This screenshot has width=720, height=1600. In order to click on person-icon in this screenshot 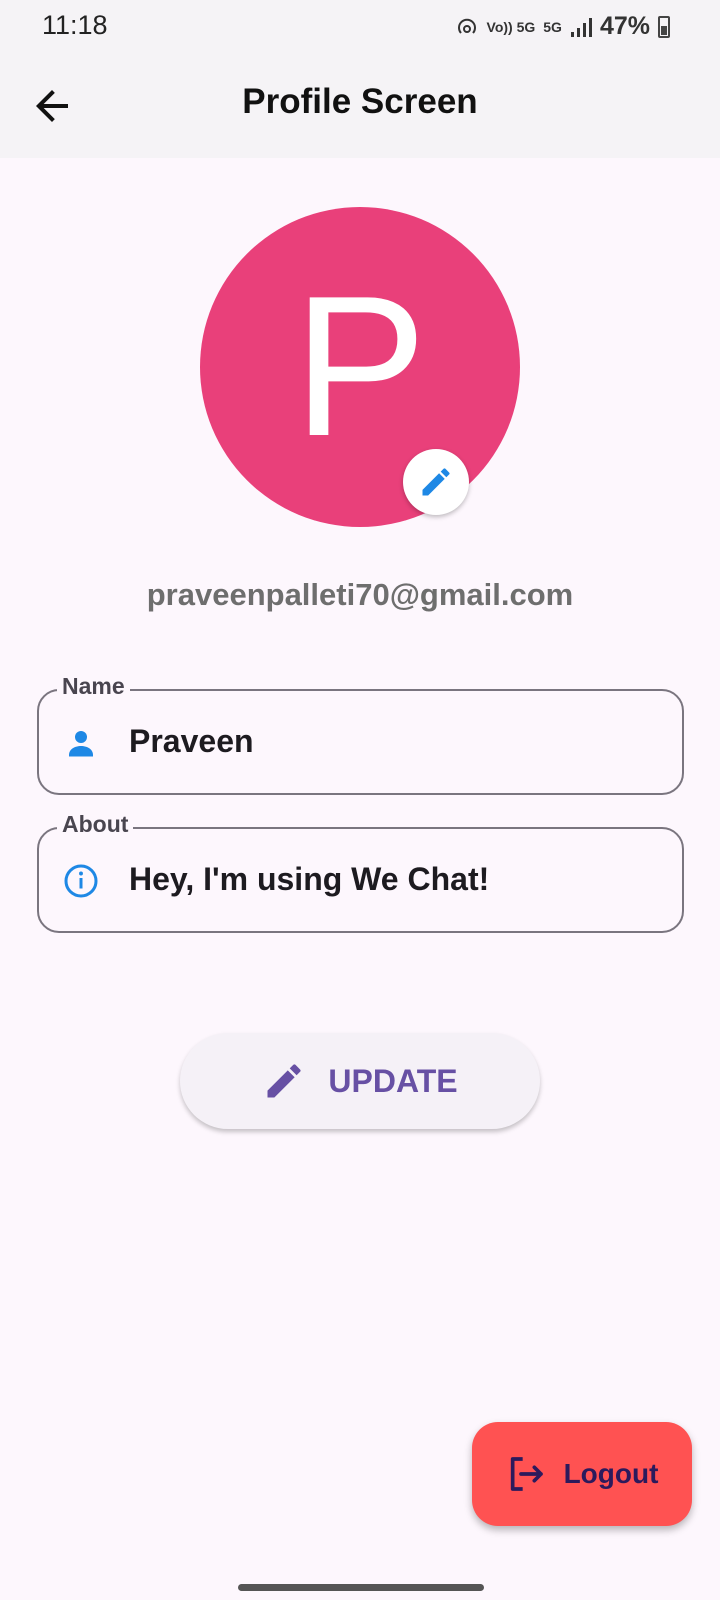, I will do `click(81, 744)`.